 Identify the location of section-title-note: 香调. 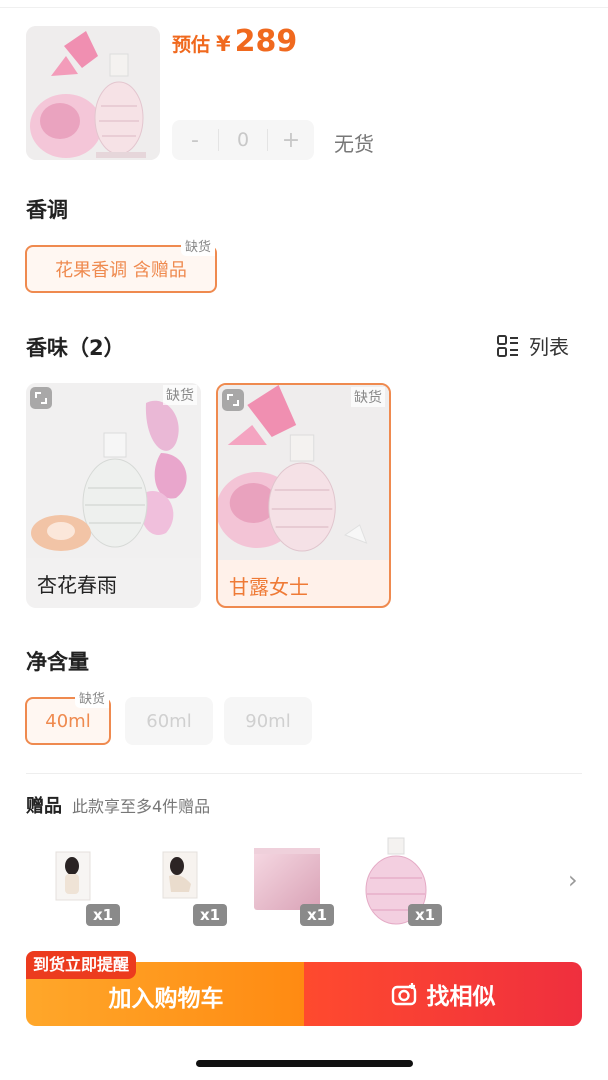
(47, 210).